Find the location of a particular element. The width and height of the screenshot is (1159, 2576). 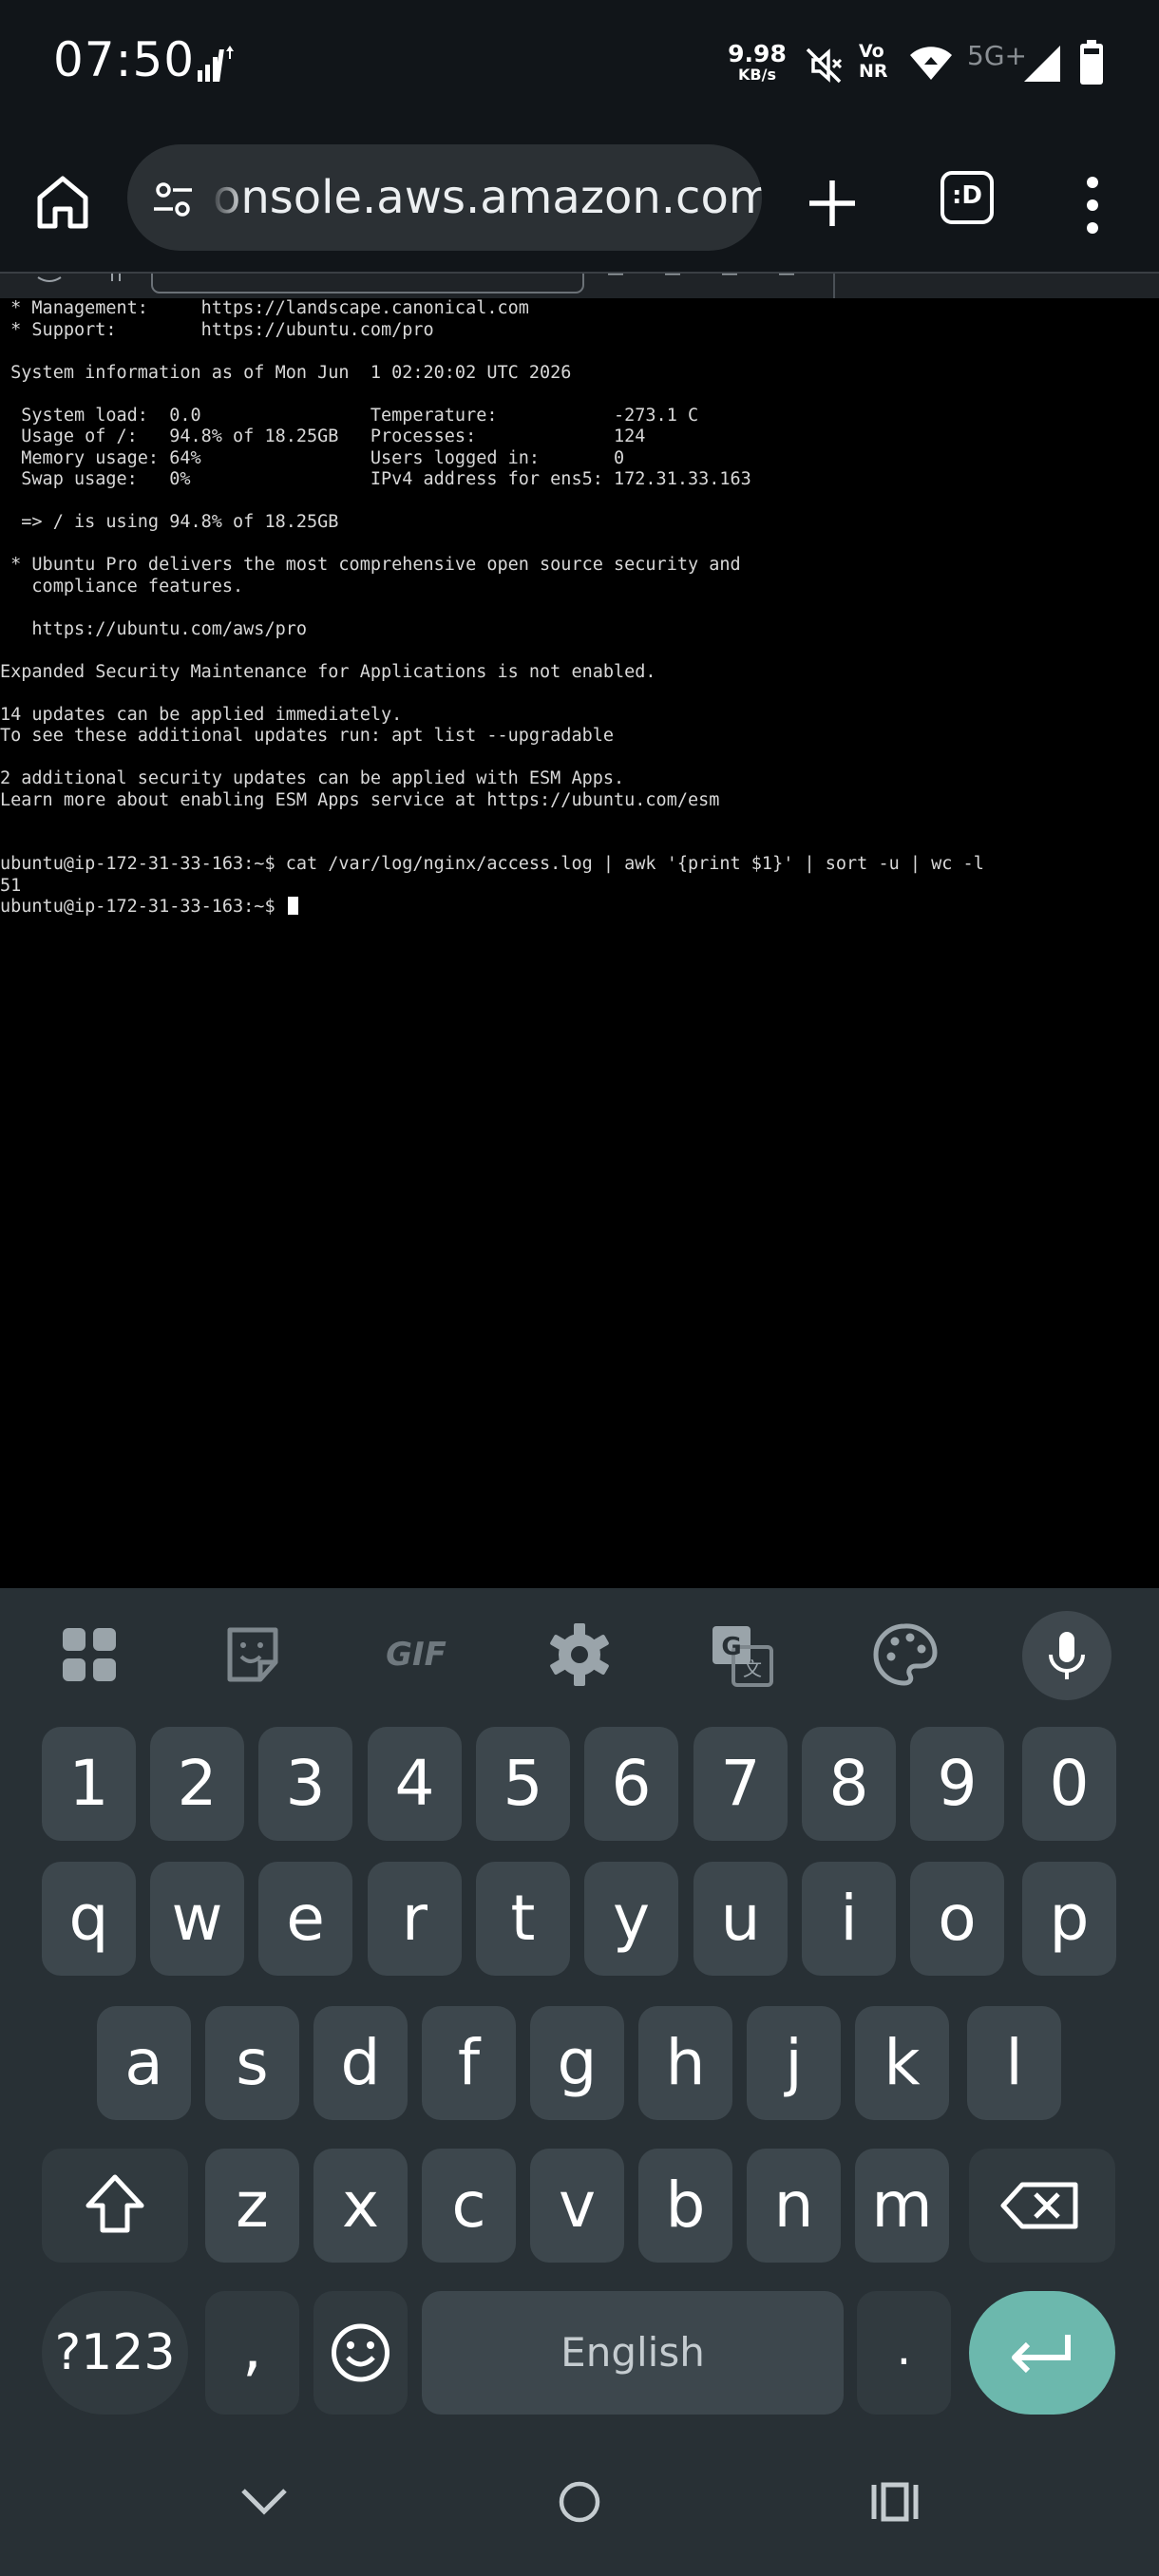

key-f: f is located at coordinates (469, 2063).